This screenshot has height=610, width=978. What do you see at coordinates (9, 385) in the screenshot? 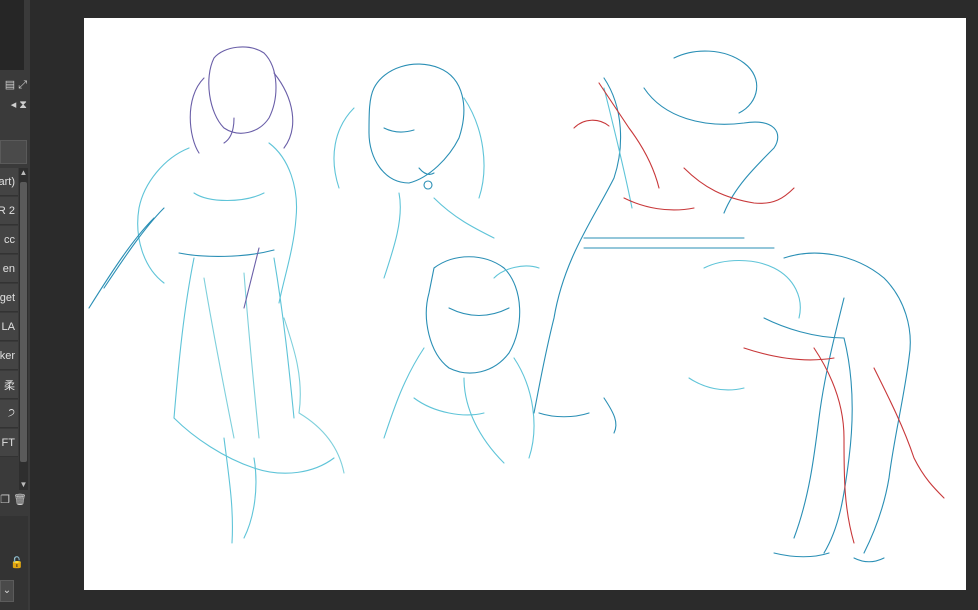
I see `list-item: 柔` at bounding box center [9, 385].